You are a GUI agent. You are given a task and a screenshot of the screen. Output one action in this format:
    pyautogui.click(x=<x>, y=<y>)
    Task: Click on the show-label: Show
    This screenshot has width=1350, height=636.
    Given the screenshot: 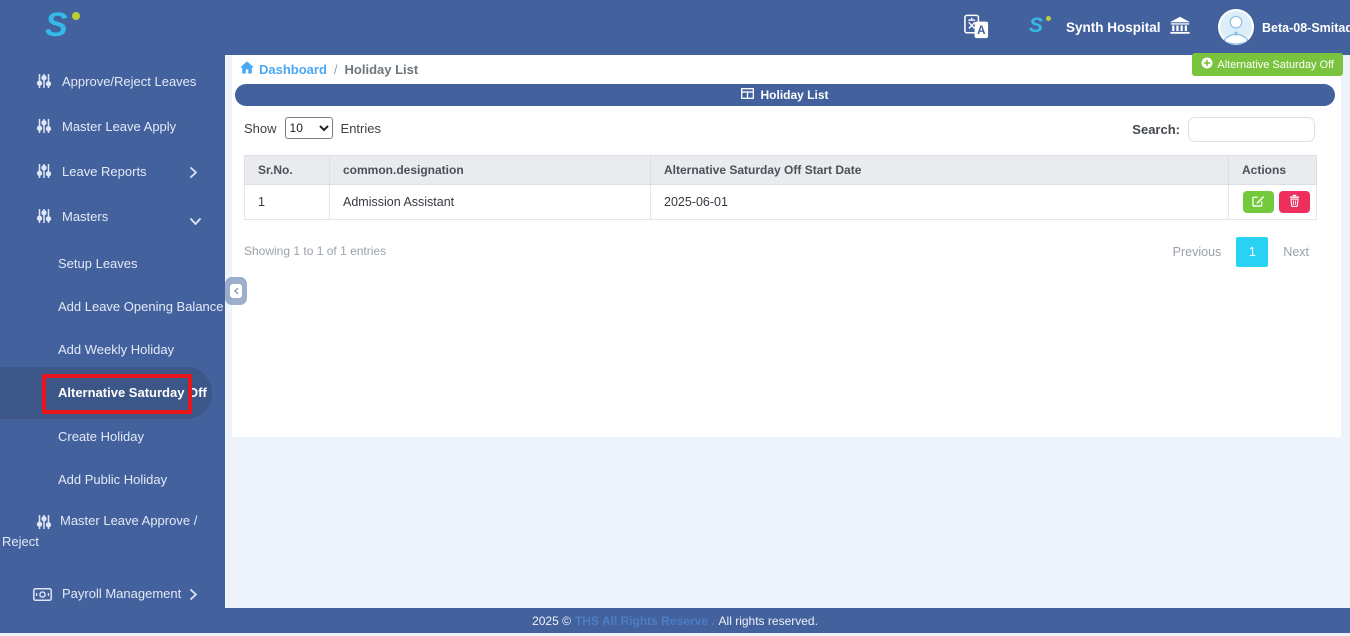 What is the action you would take?
    pyautogui.click(x=260, y=128)
    